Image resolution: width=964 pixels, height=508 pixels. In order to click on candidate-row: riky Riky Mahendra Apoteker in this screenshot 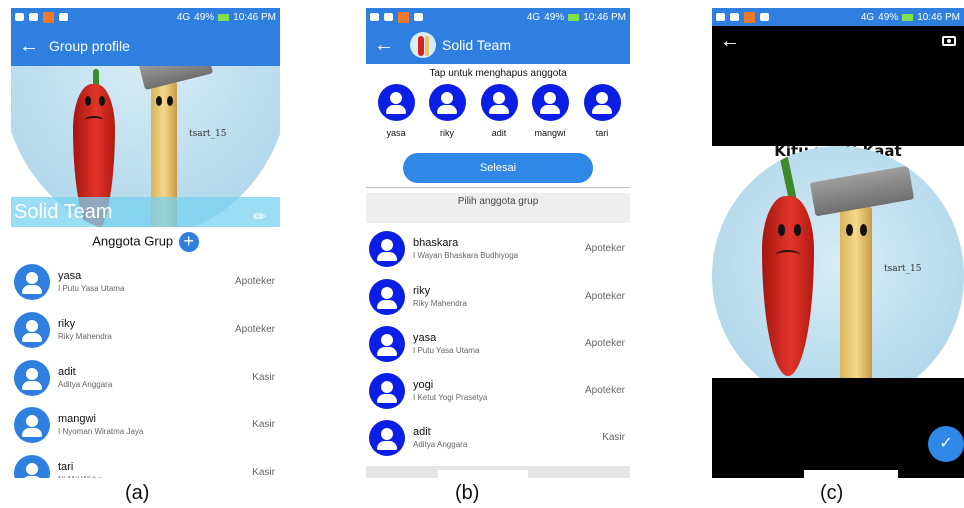, I will do `click(498, 296)`.